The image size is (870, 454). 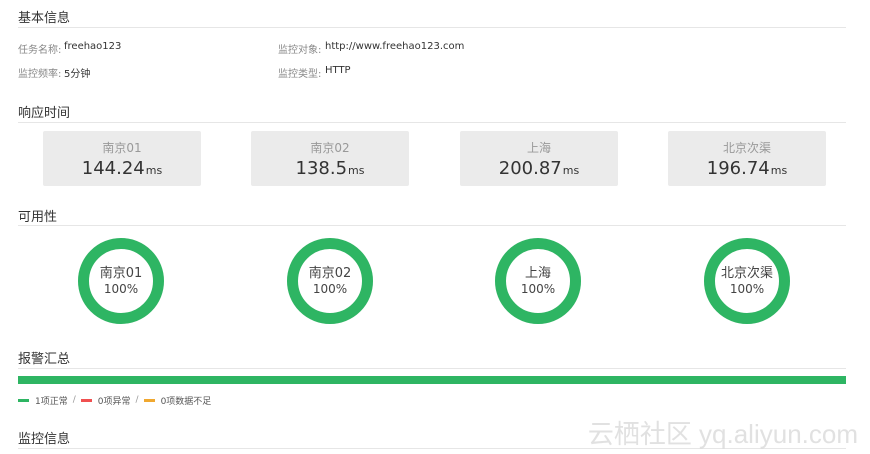 I want to click on response-value-number: 196.74, so click(x=738, y=168).